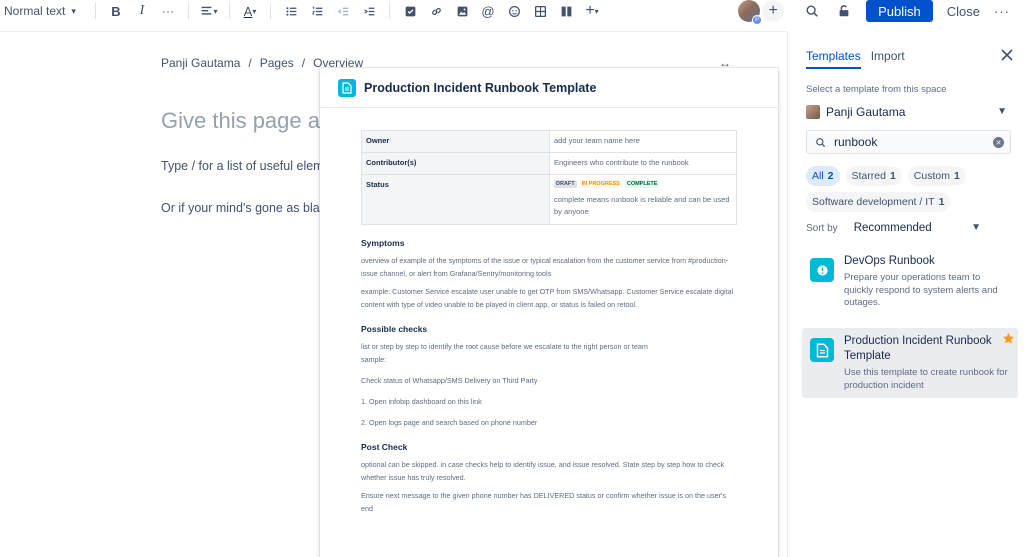  What do you see at coordinates (480, 87) in the screenshot?
I see `template-preview-title: Production Incident Runbook Template` at bounding box center [480, 87].